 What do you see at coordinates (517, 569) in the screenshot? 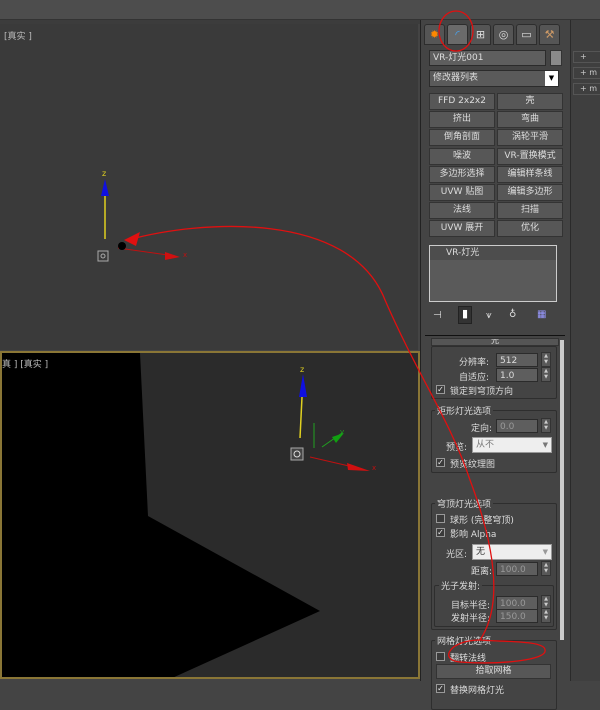
I see `distance-field: 100.0` at bounding box center [517, 569].